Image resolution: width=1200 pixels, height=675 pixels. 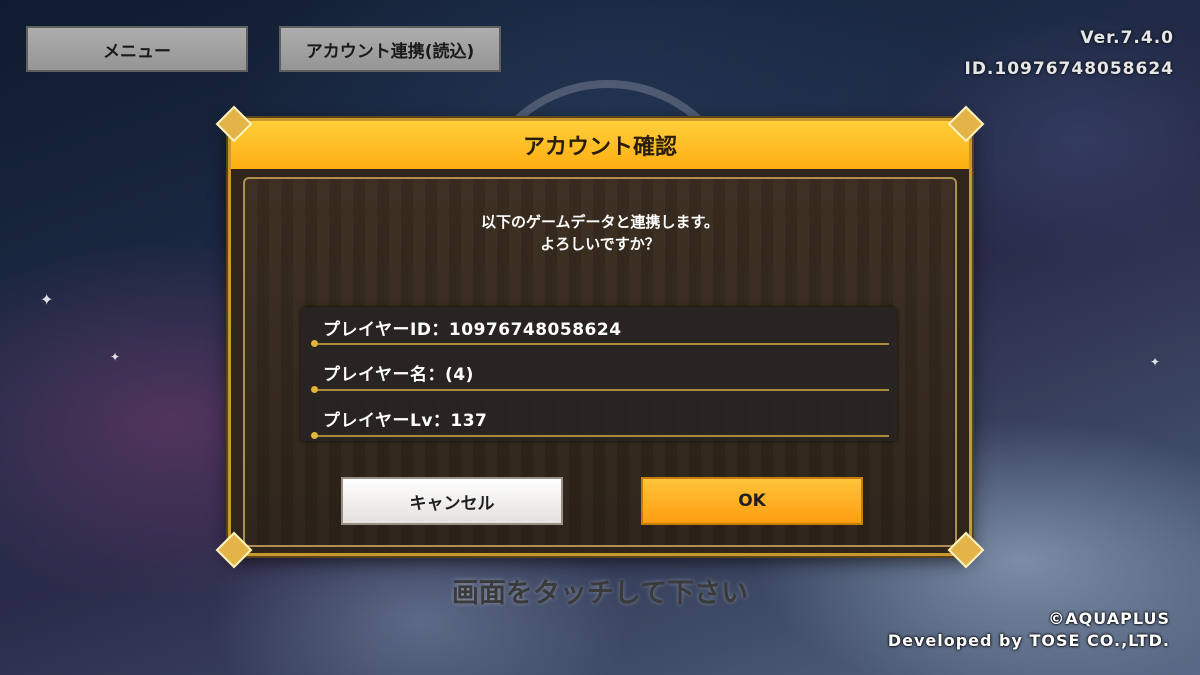 What do you see at coordinates (600, 222) in the screenshot?
I see `confirm-message-line1: 以下のゲームデータと連携します。` at bounding box center [600, 222].